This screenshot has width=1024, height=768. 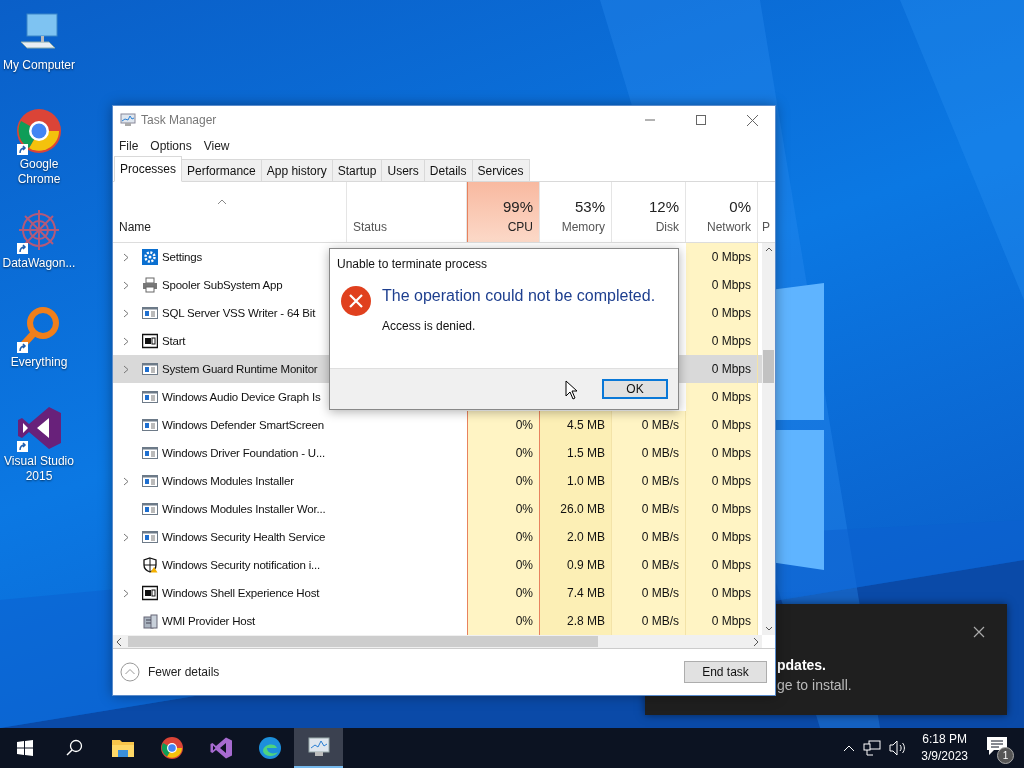 I want to click on time-text: 6:18 PM, so click(x=944, y=739).